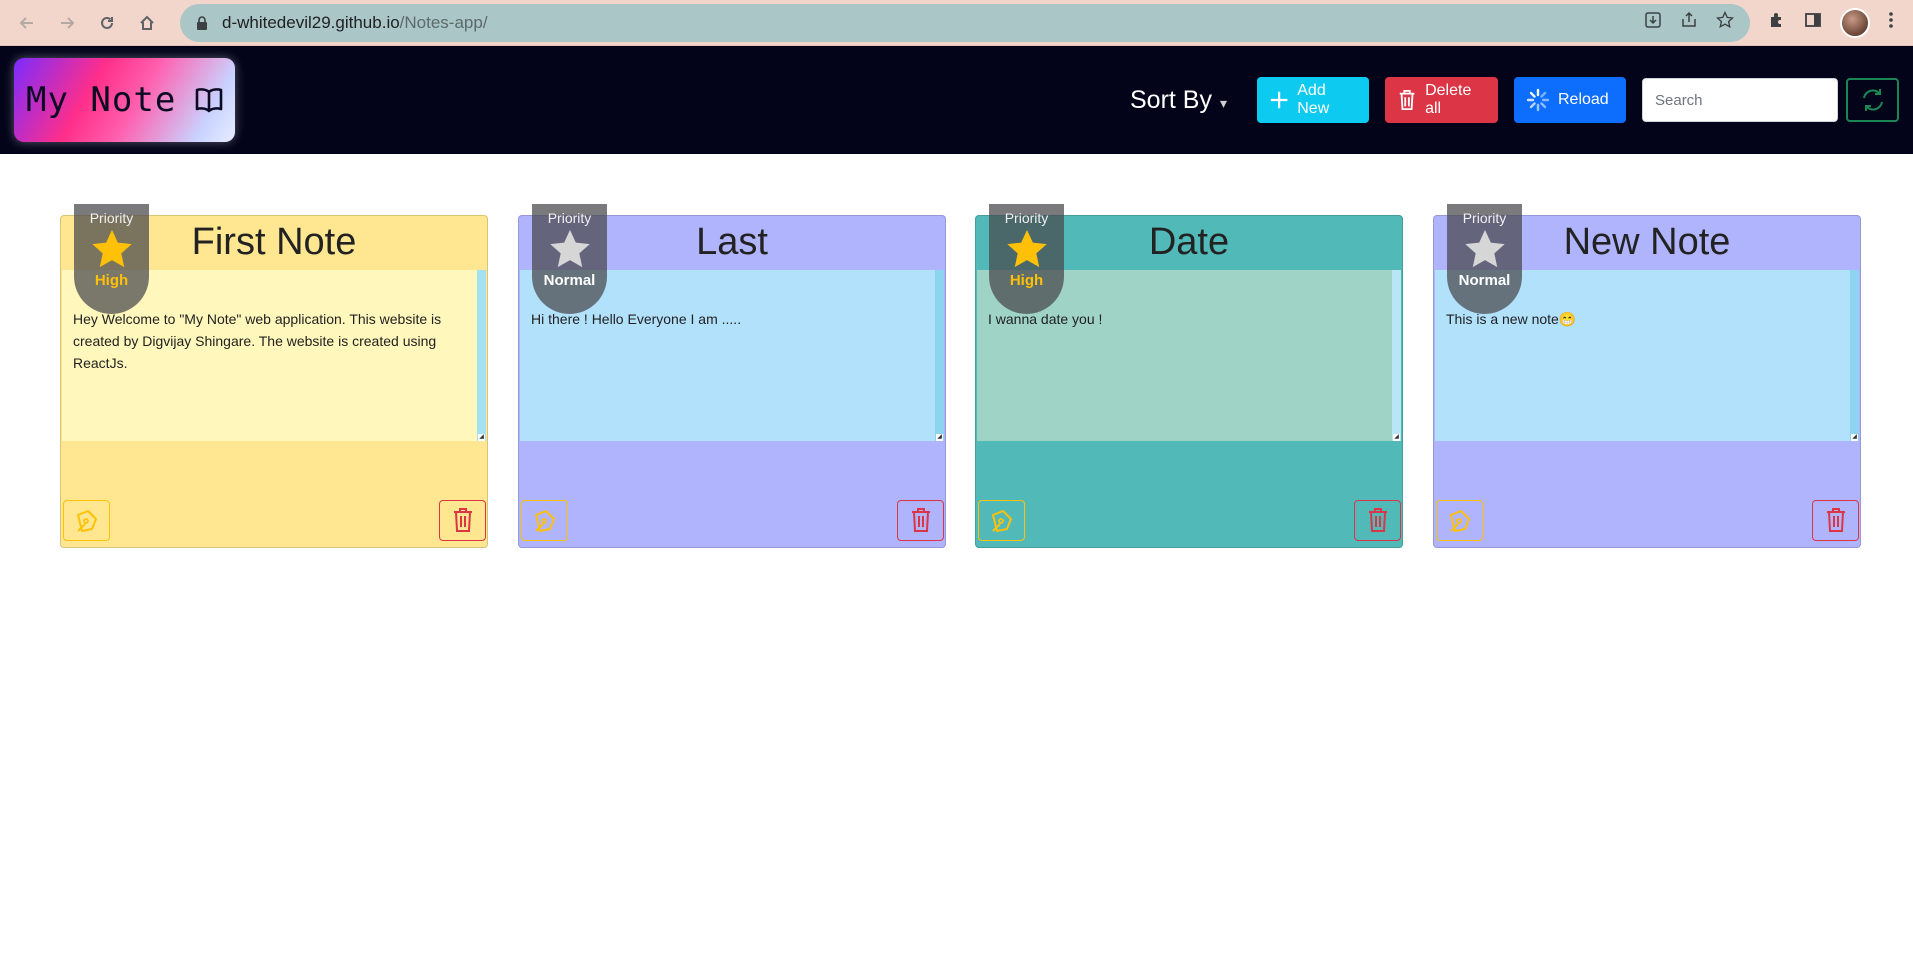  What do you see at coordinates (1223, 102) in the screenshot?
I see `chevron-down-icon: ▾` at bounding box center [1223, 102].